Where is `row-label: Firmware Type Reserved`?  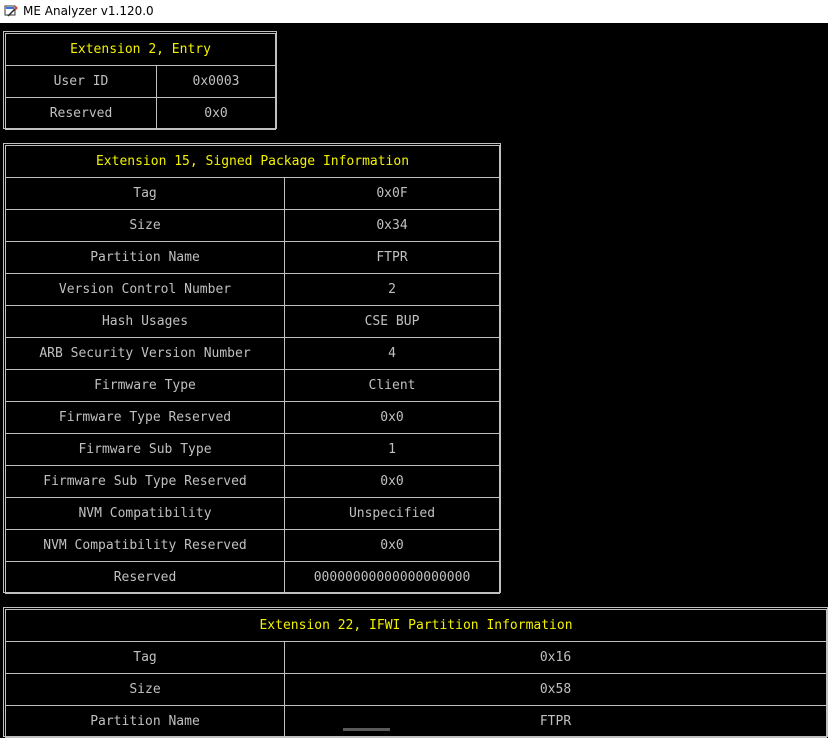
row-label: Firmware Type Reserved is located at coordinates (145, 417).